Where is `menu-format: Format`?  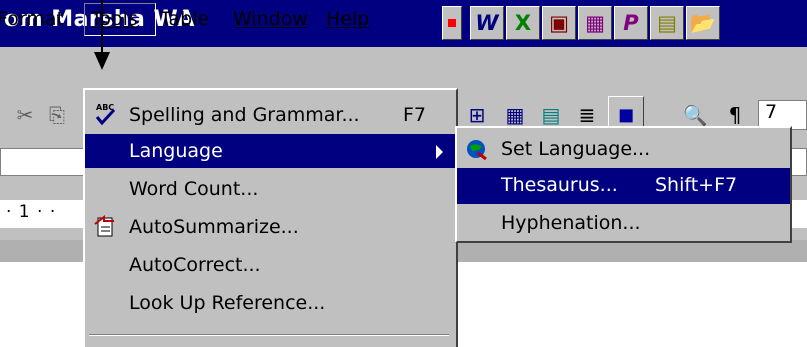
menu-format: Format is located at coordinates (32, 19).